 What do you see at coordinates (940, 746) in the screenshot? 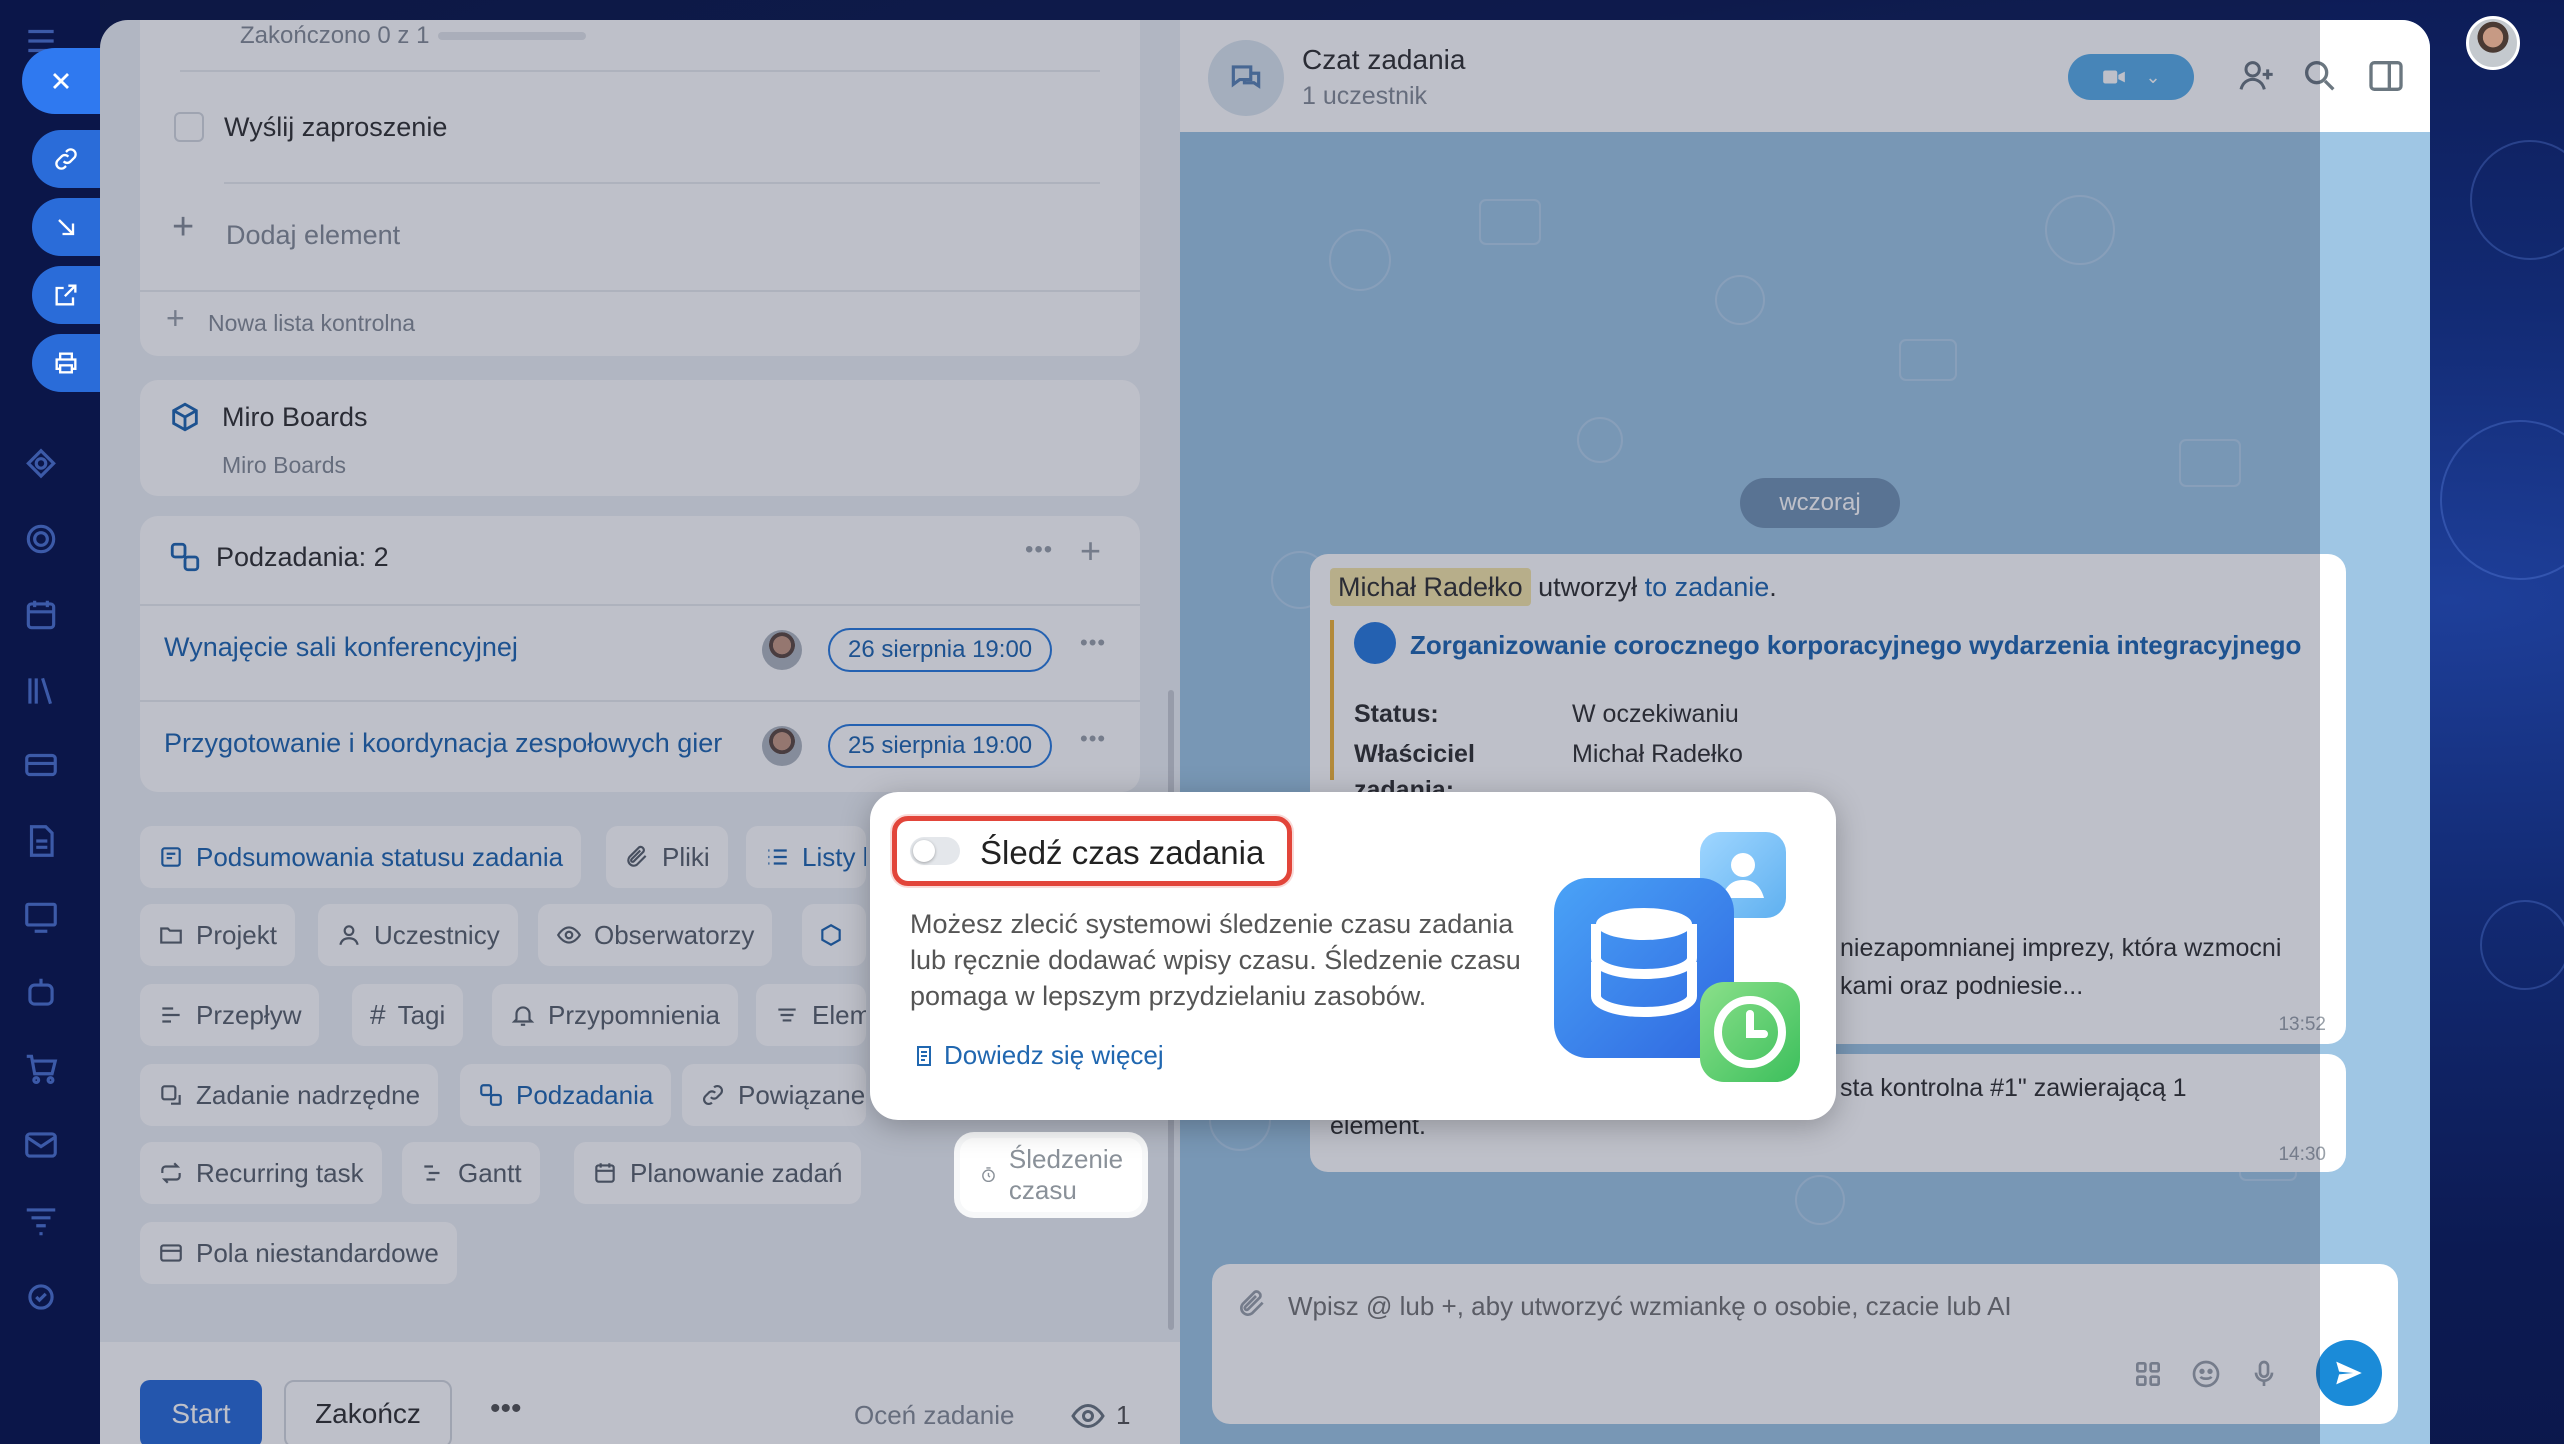
I see `subtask-deadline: 25 sierpnia 19:00` at bounding box center [940, 746].